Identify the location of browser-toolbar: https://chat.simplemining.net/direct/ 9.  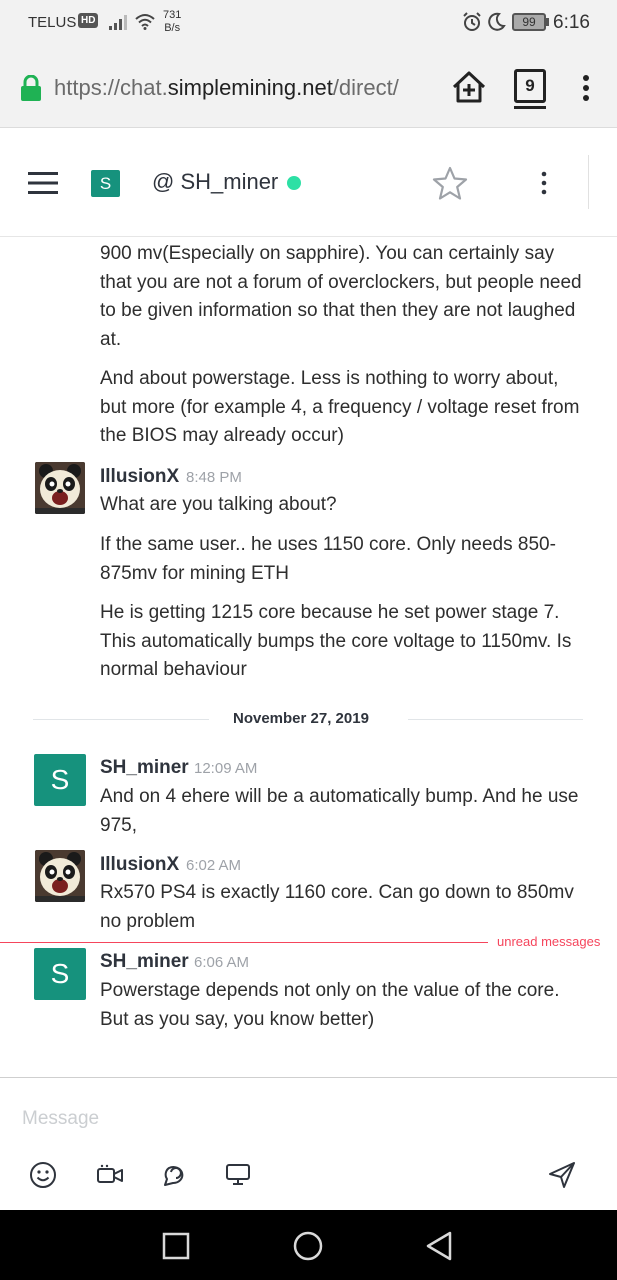
(308, 87).